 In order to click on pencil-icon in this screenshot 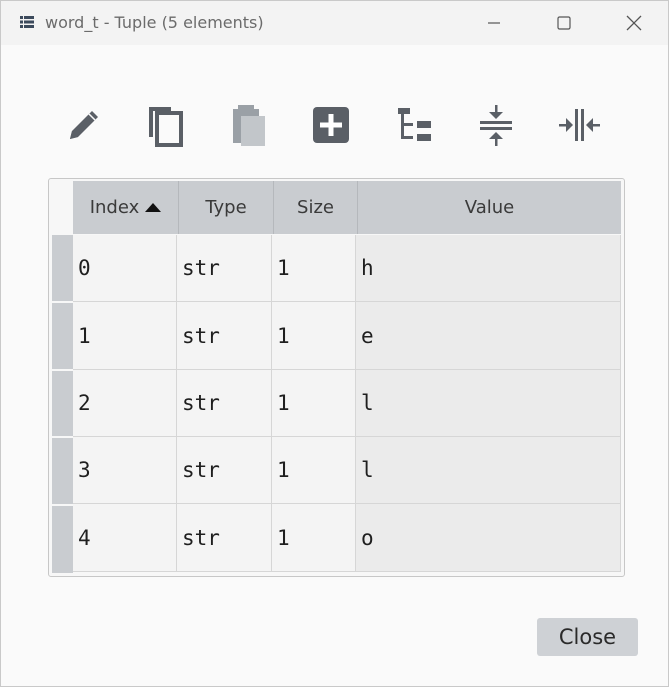, I will do `click(84, 125)`.